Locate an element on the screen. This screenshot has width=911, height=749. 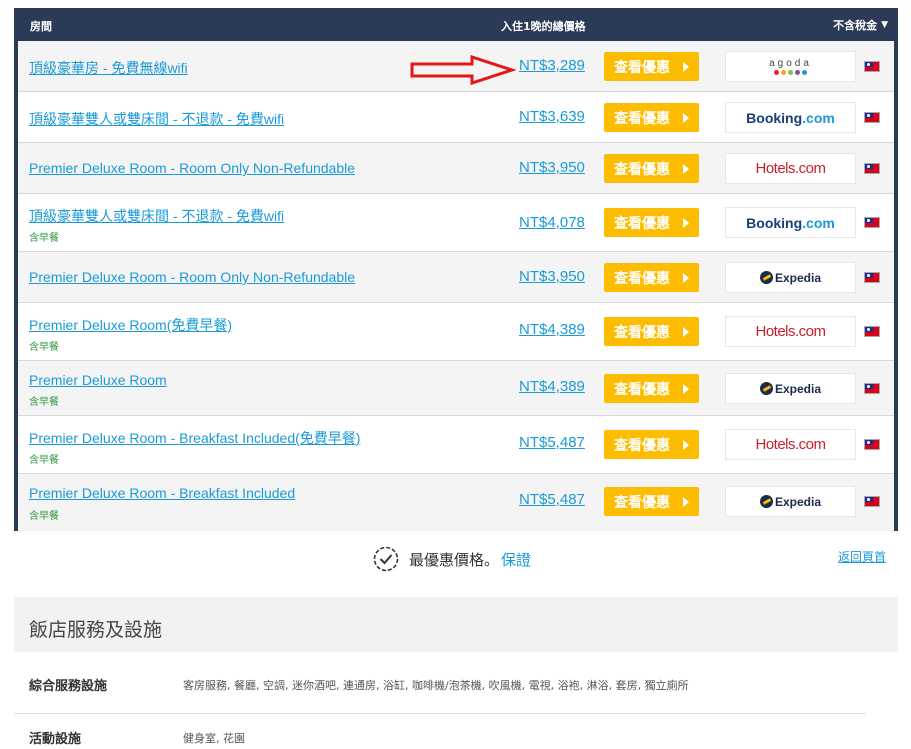
agoda-logo: agoda is located at coordinates (790, 66).